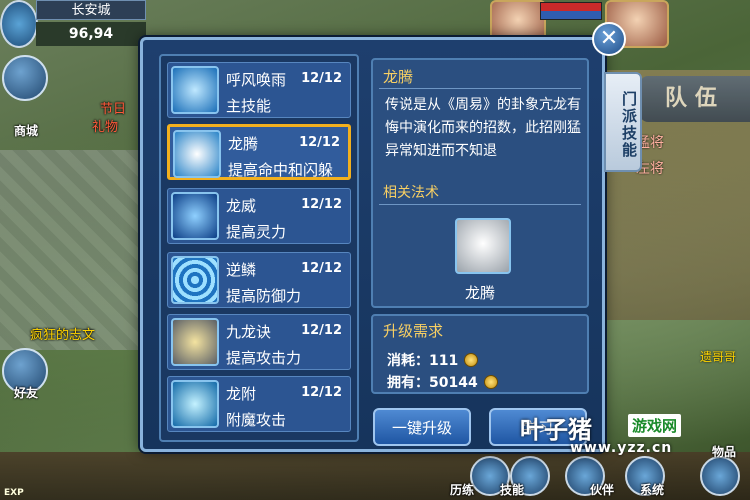  What do you see at coordinates (623, 122) in the screenshot?
I see `tab-sect-skills: 门派技能` at bounding box center [623, 122].